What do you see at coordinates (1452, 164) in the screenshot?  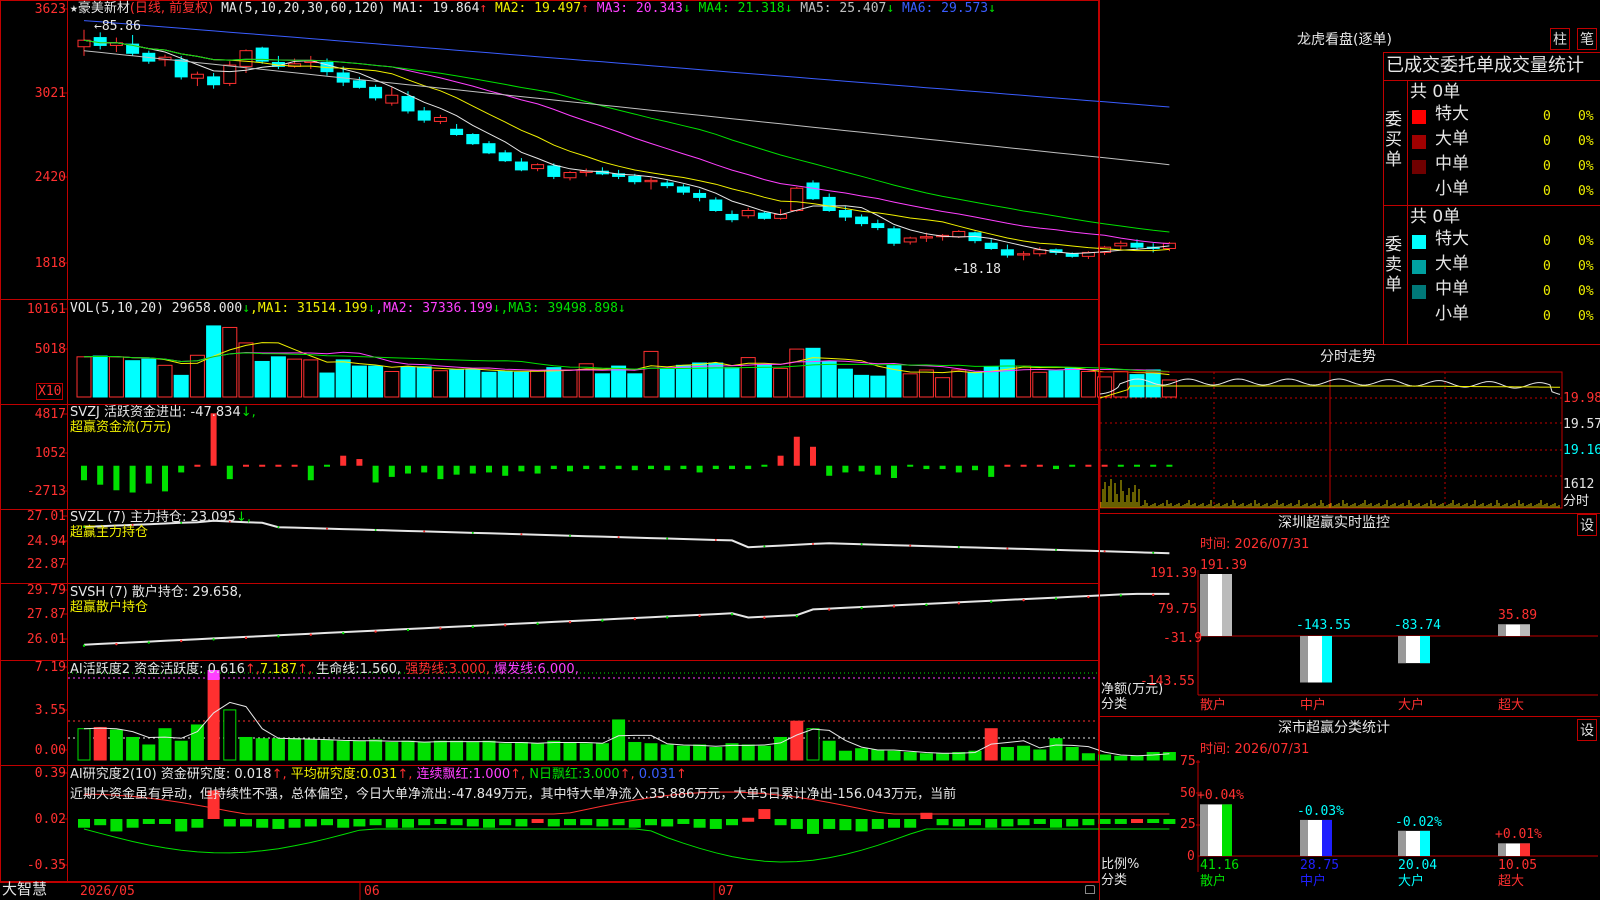 I see `buy-row-name: 中单` at bounding box center [1452, 164].